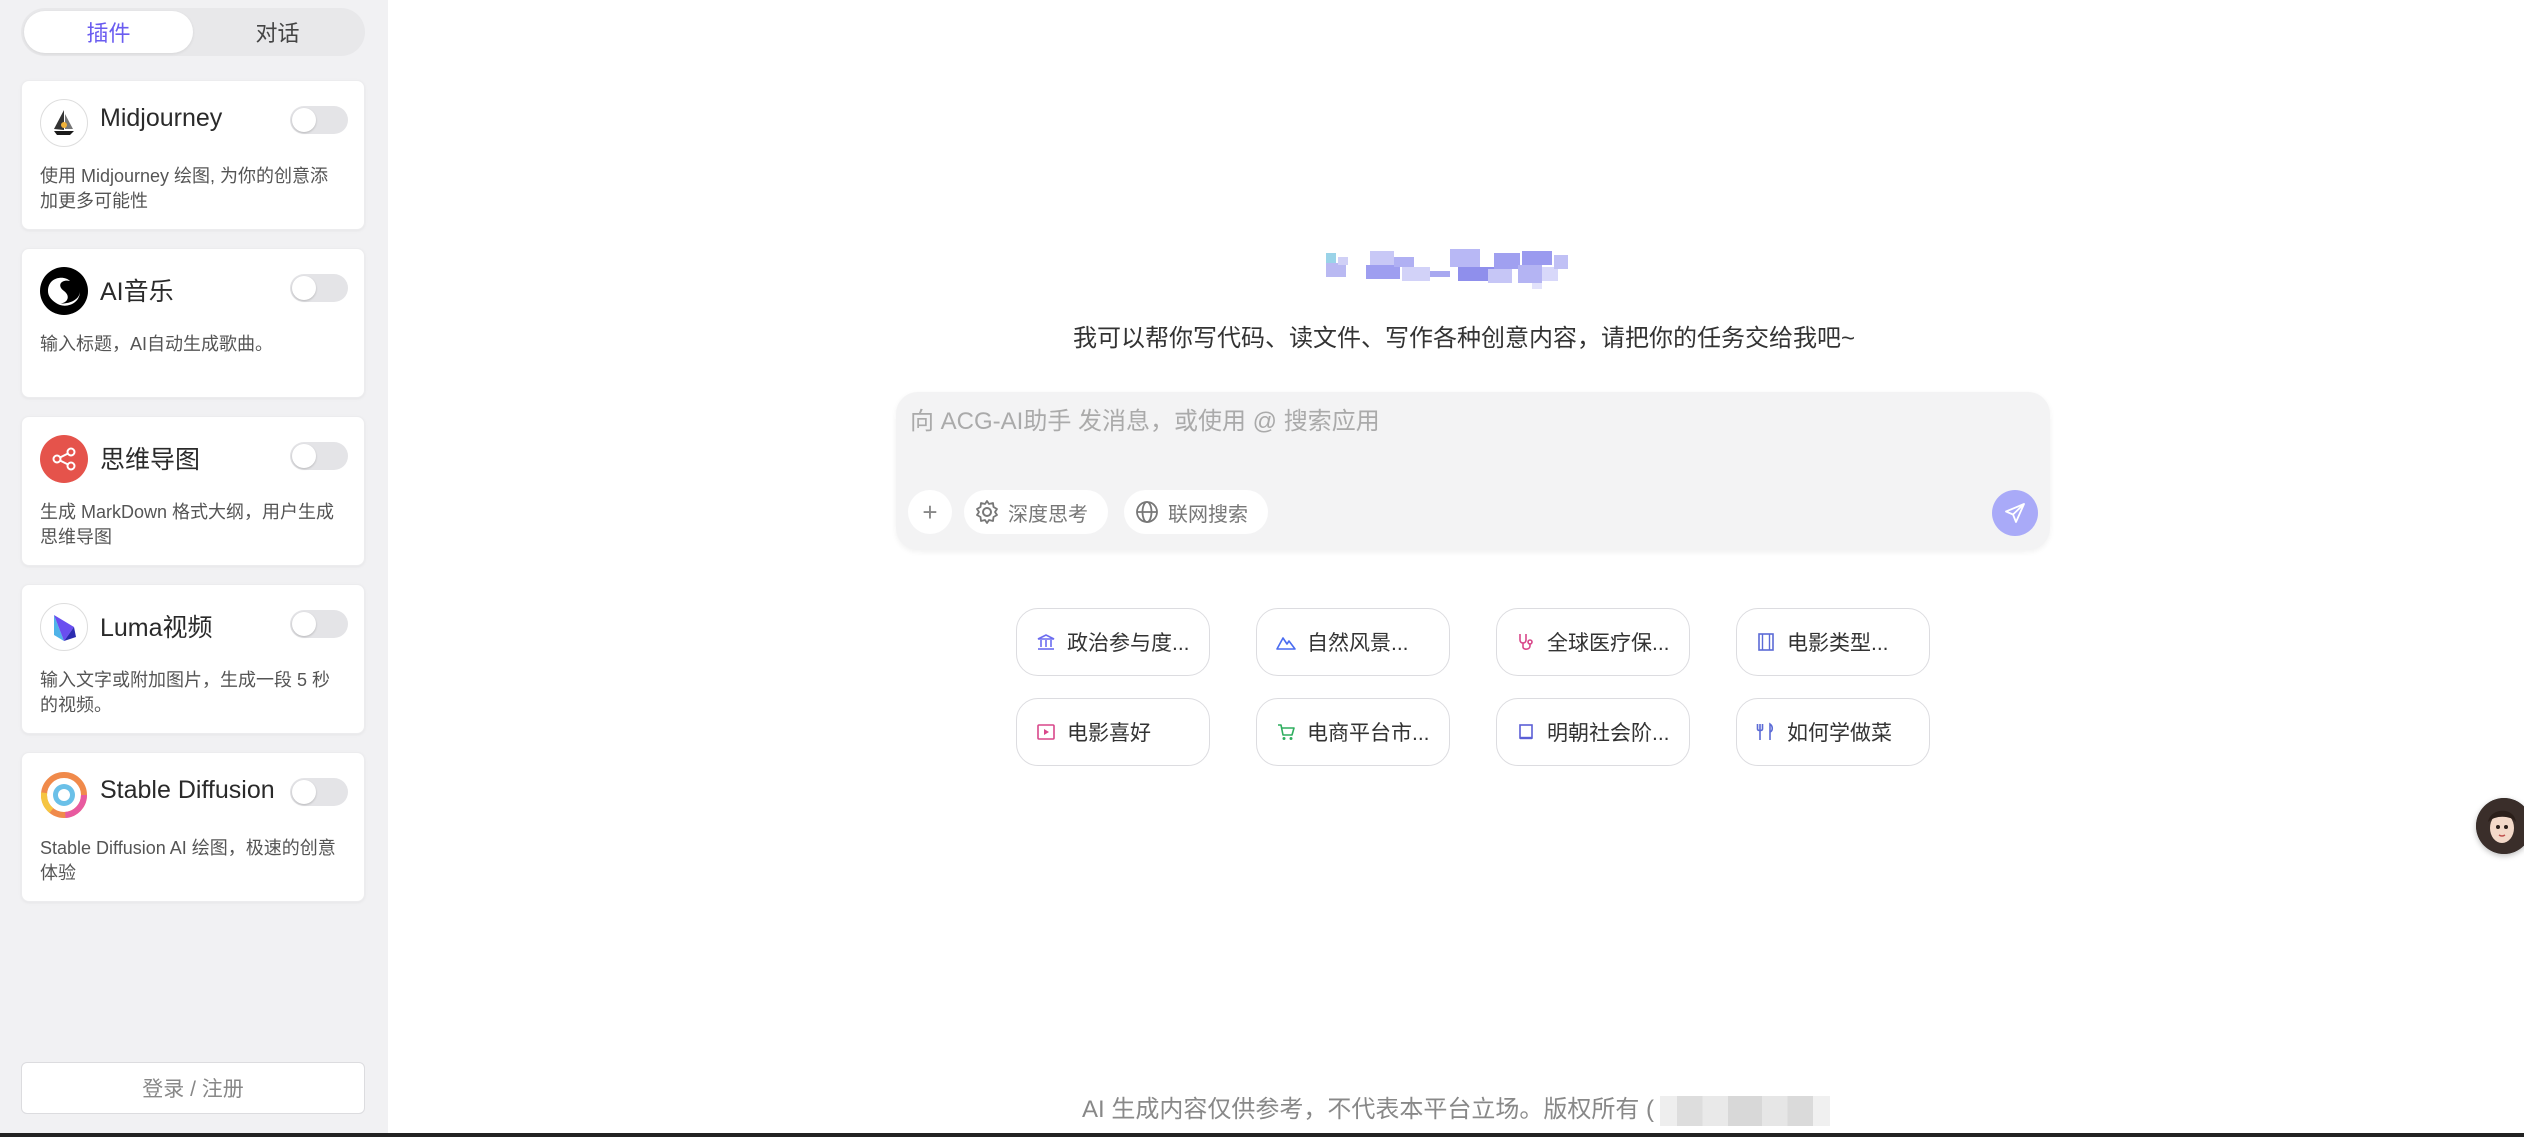  I want to click on bank-icon, so click(1046, 642).